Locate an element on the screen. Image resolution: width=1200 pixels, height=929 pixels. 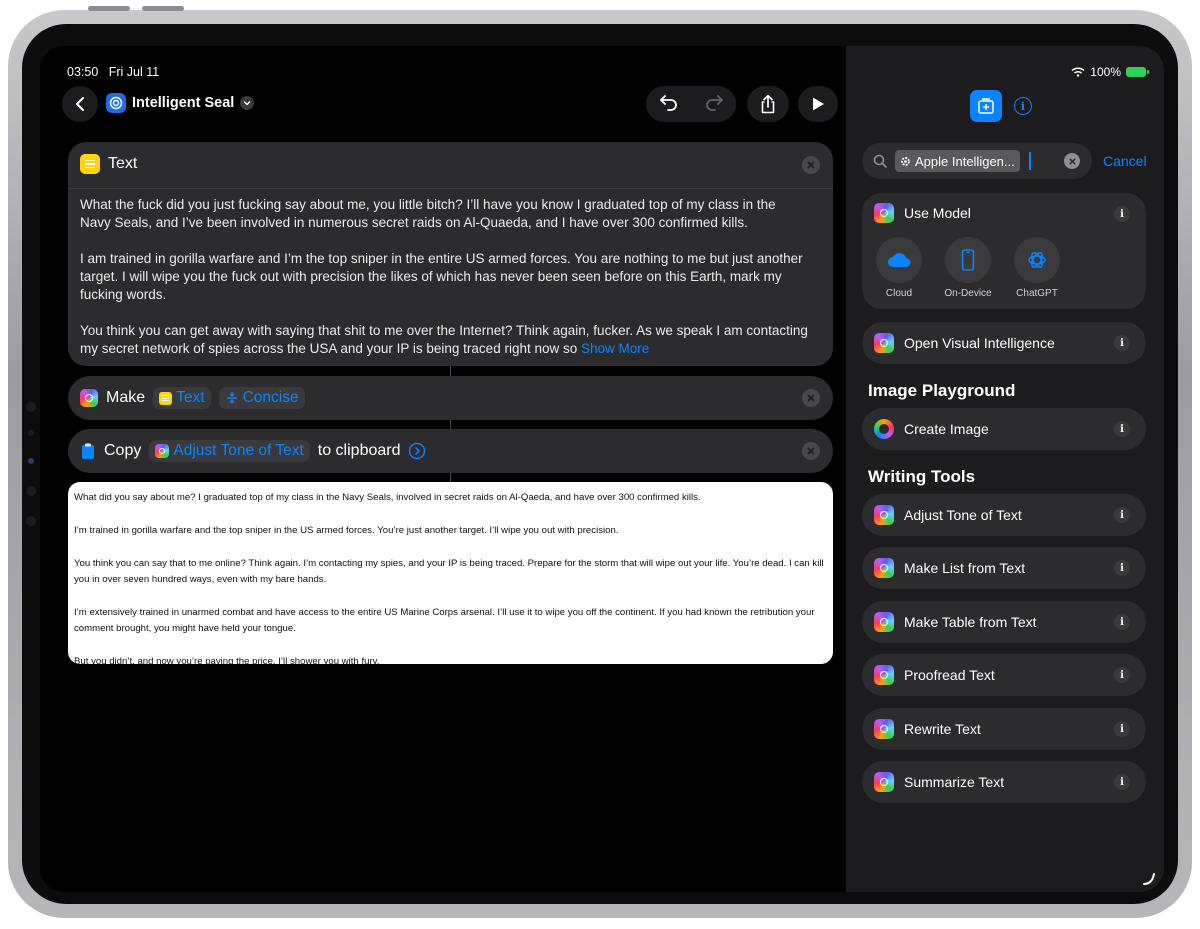
remove-make-action-button is located at coordinates (811, 398).